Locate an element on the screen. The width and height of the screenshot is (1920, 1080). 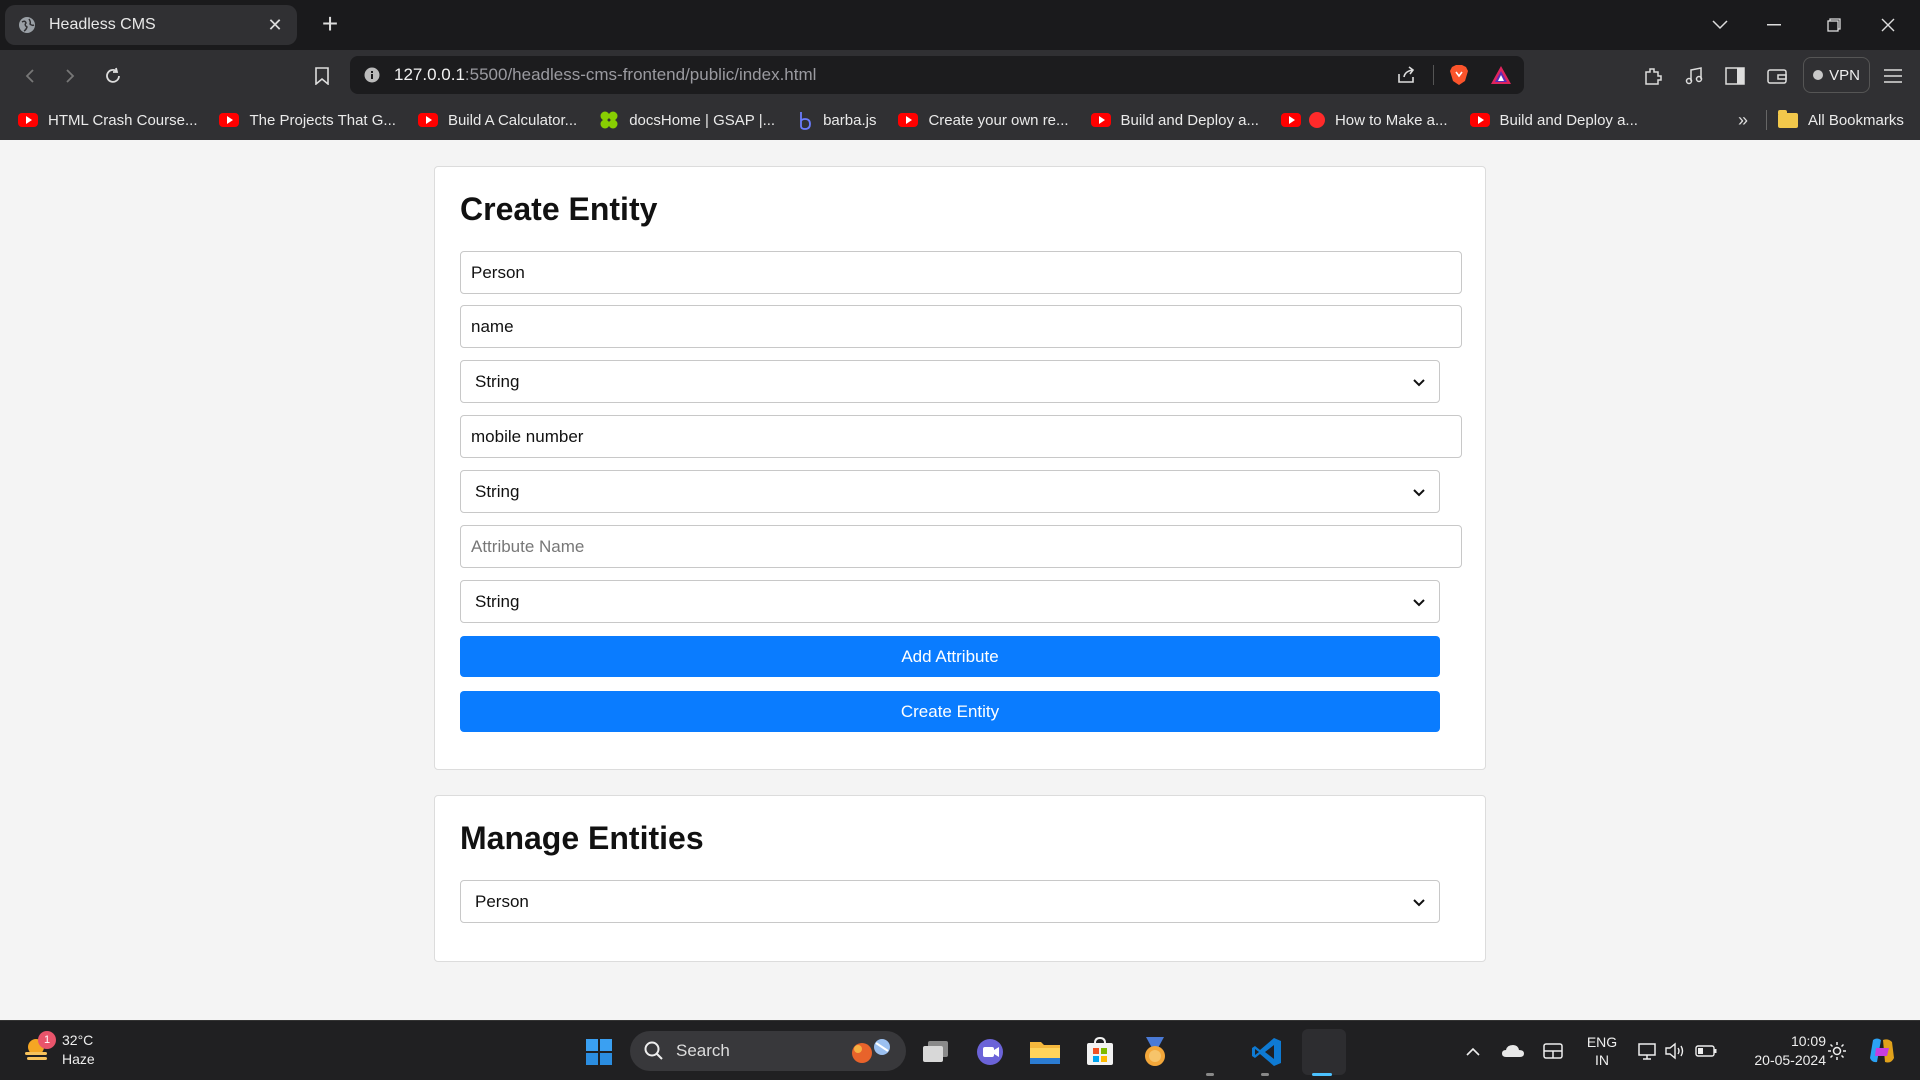
region-code: IN is located at coordinates (1602, 1060).